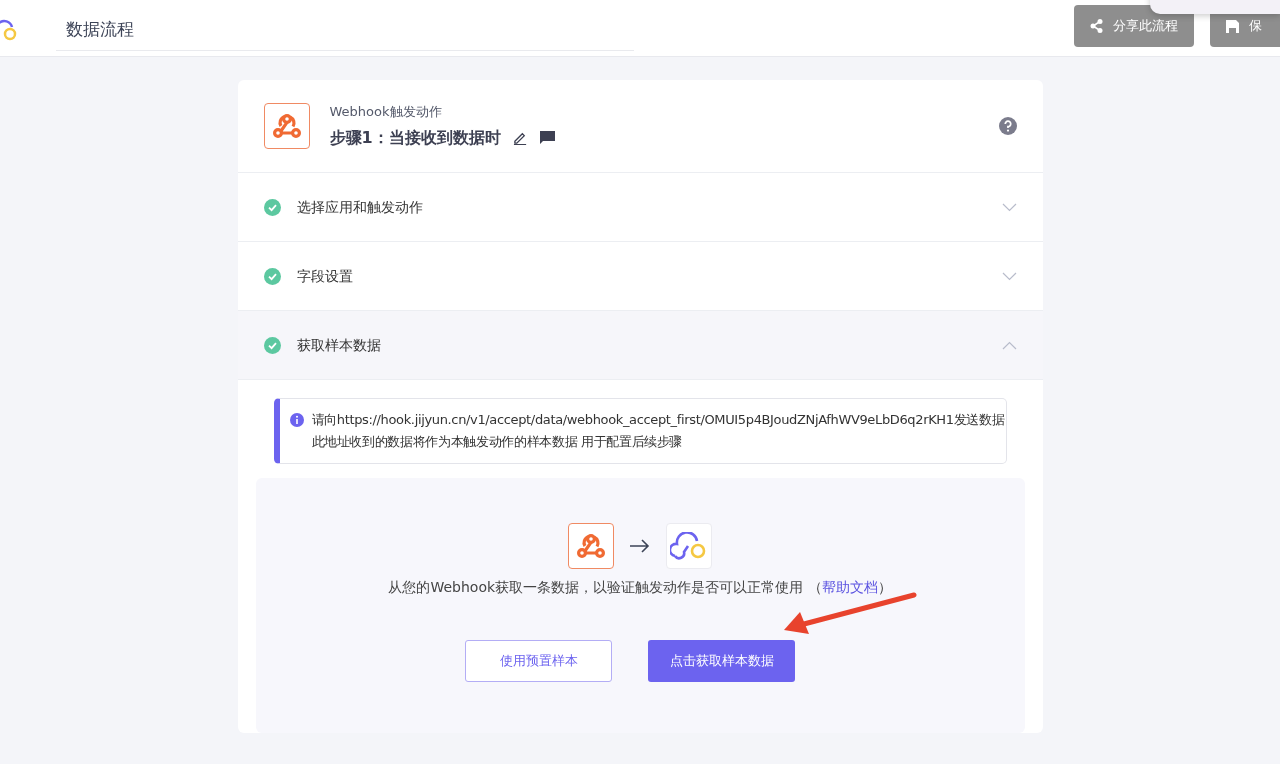  Describe the element at coordinates (640, 546) in the screenshot. I see `arrow-icon` at that location.